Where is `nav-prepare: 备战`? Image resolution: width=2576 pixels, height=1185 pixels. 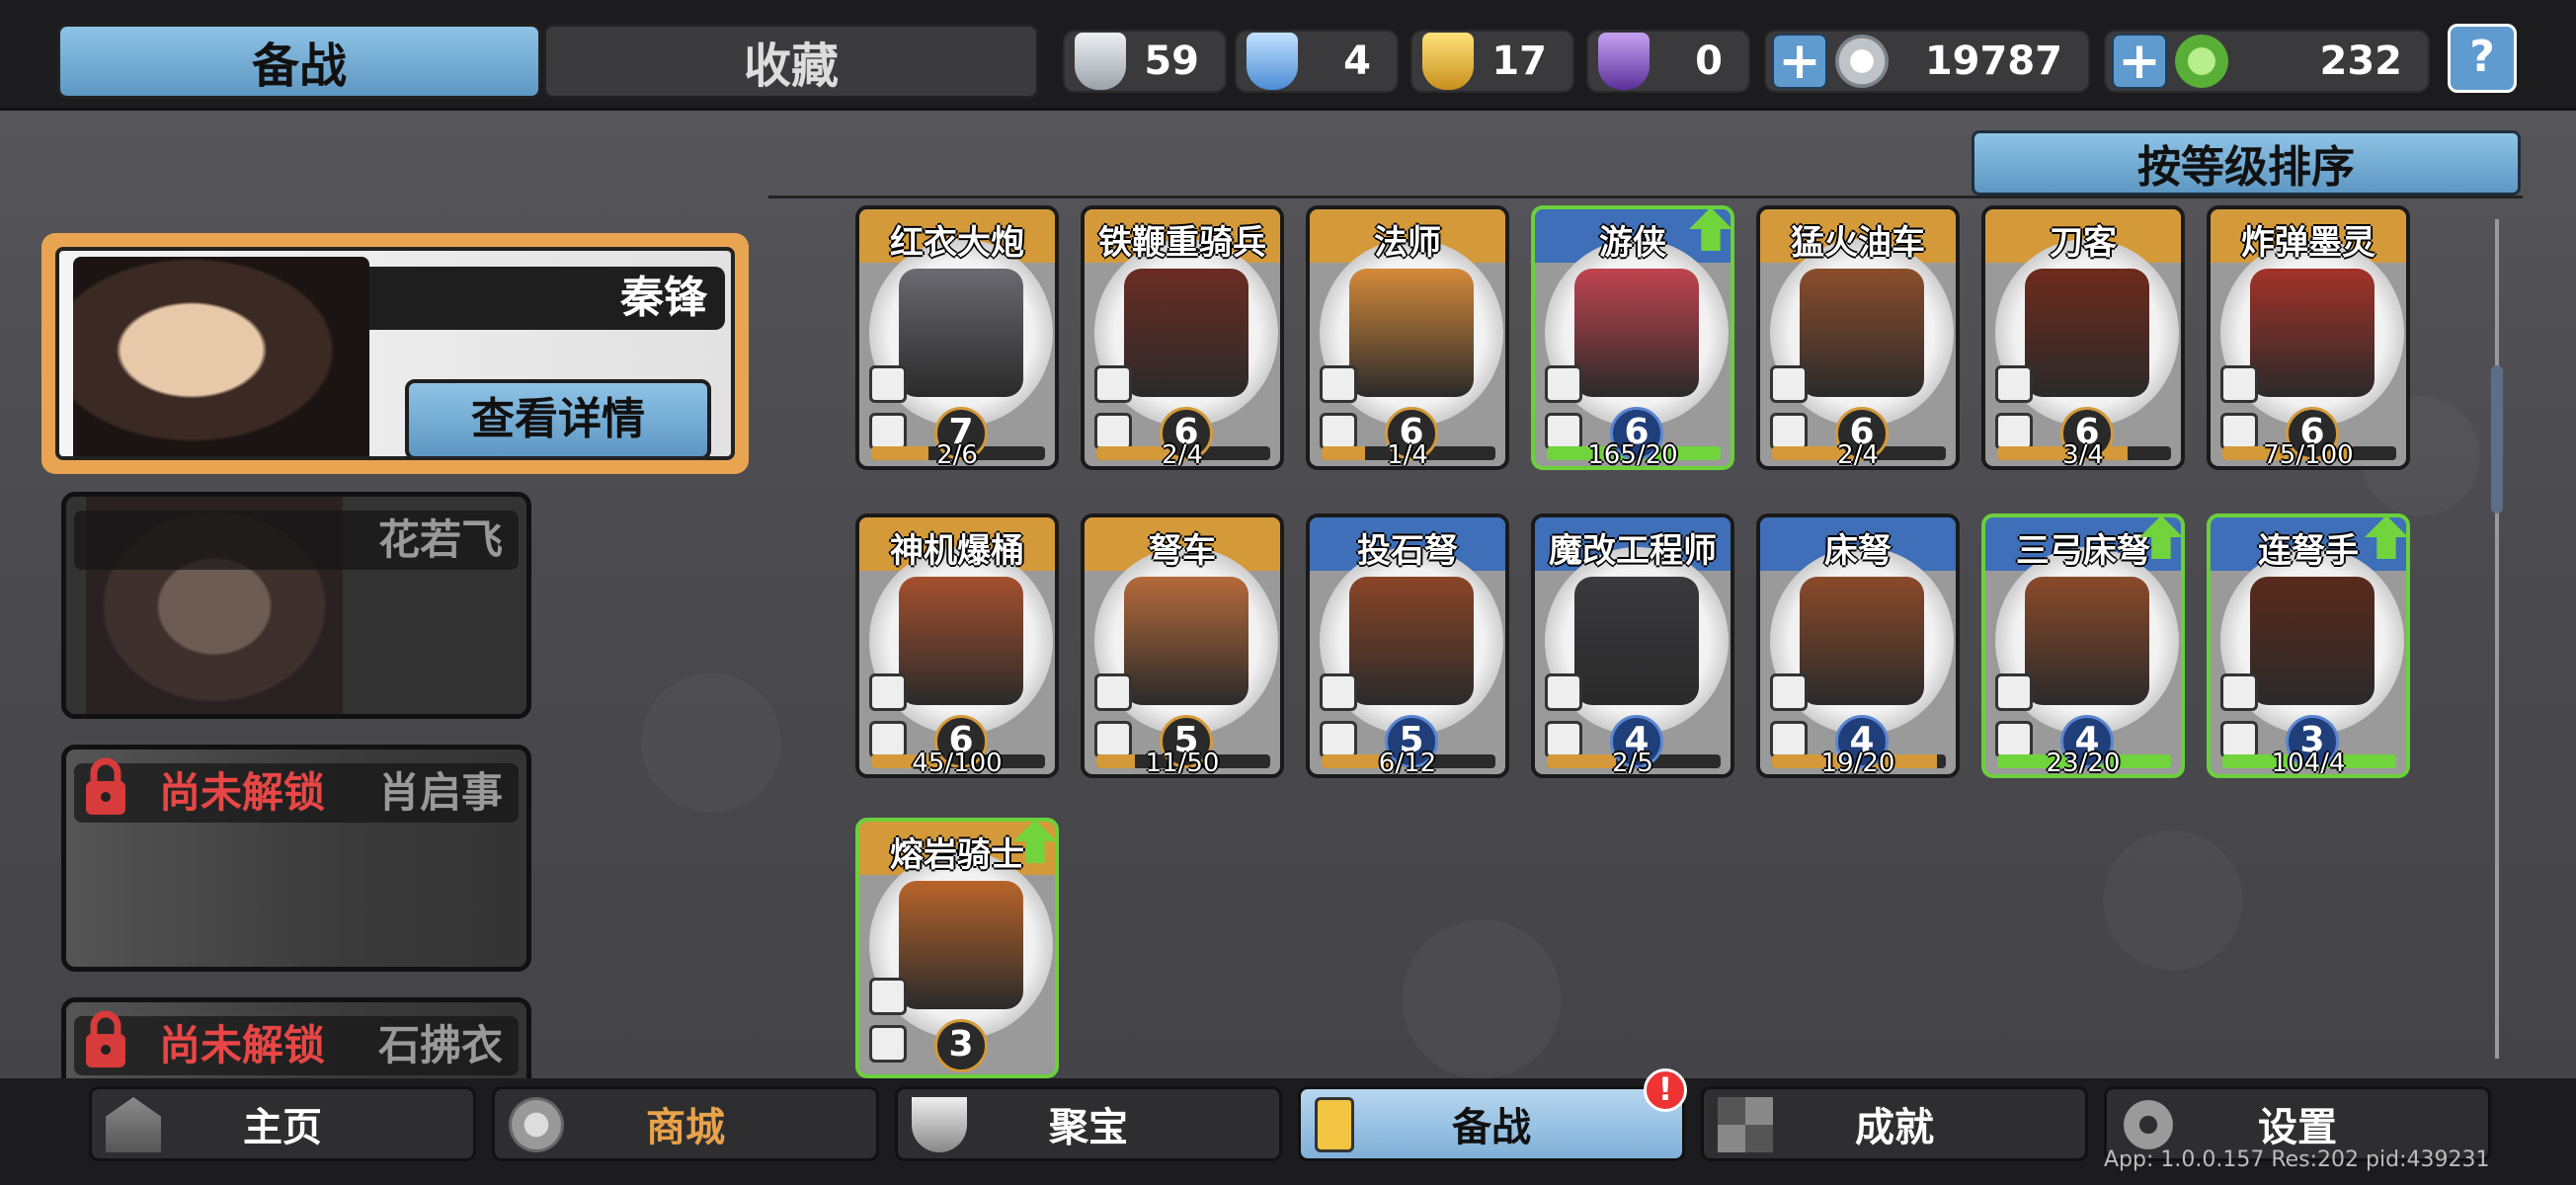 nav-prepare: 备战 is located at coordinates (1491, 1123).